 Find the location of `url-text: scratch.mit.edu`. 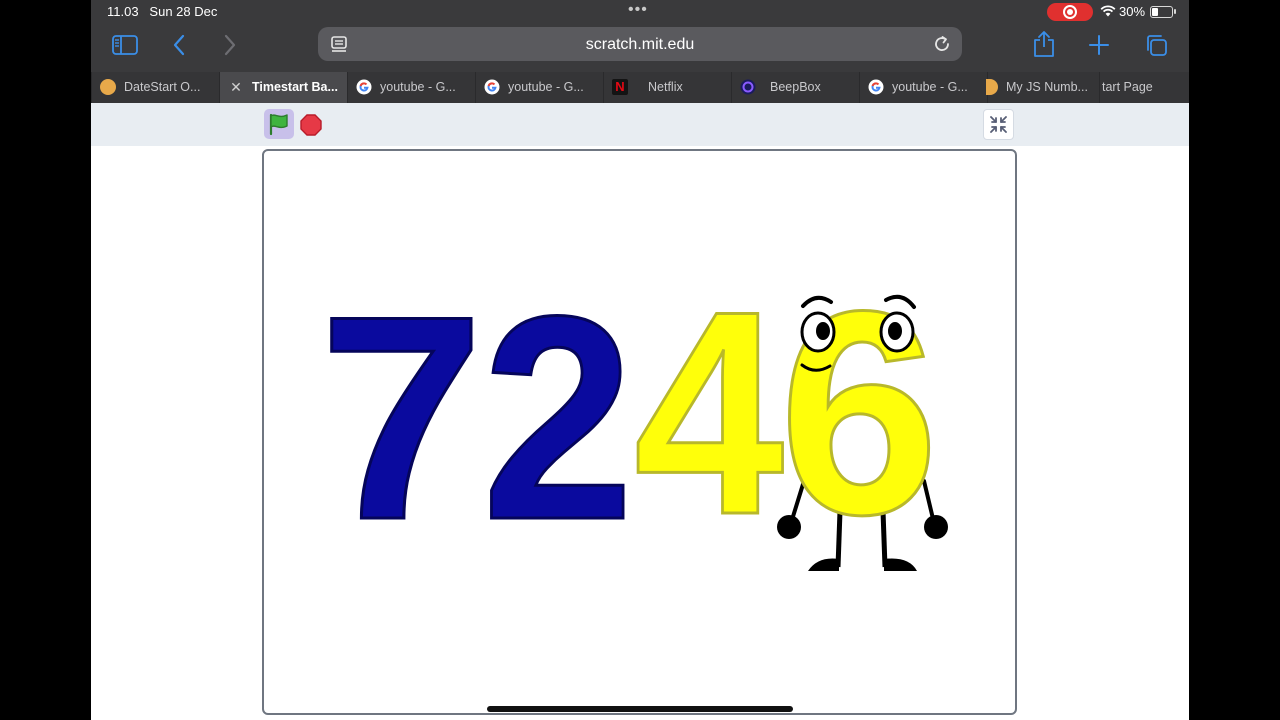

url-text: scratch.mit.edu is located at coordinates (640, 44).